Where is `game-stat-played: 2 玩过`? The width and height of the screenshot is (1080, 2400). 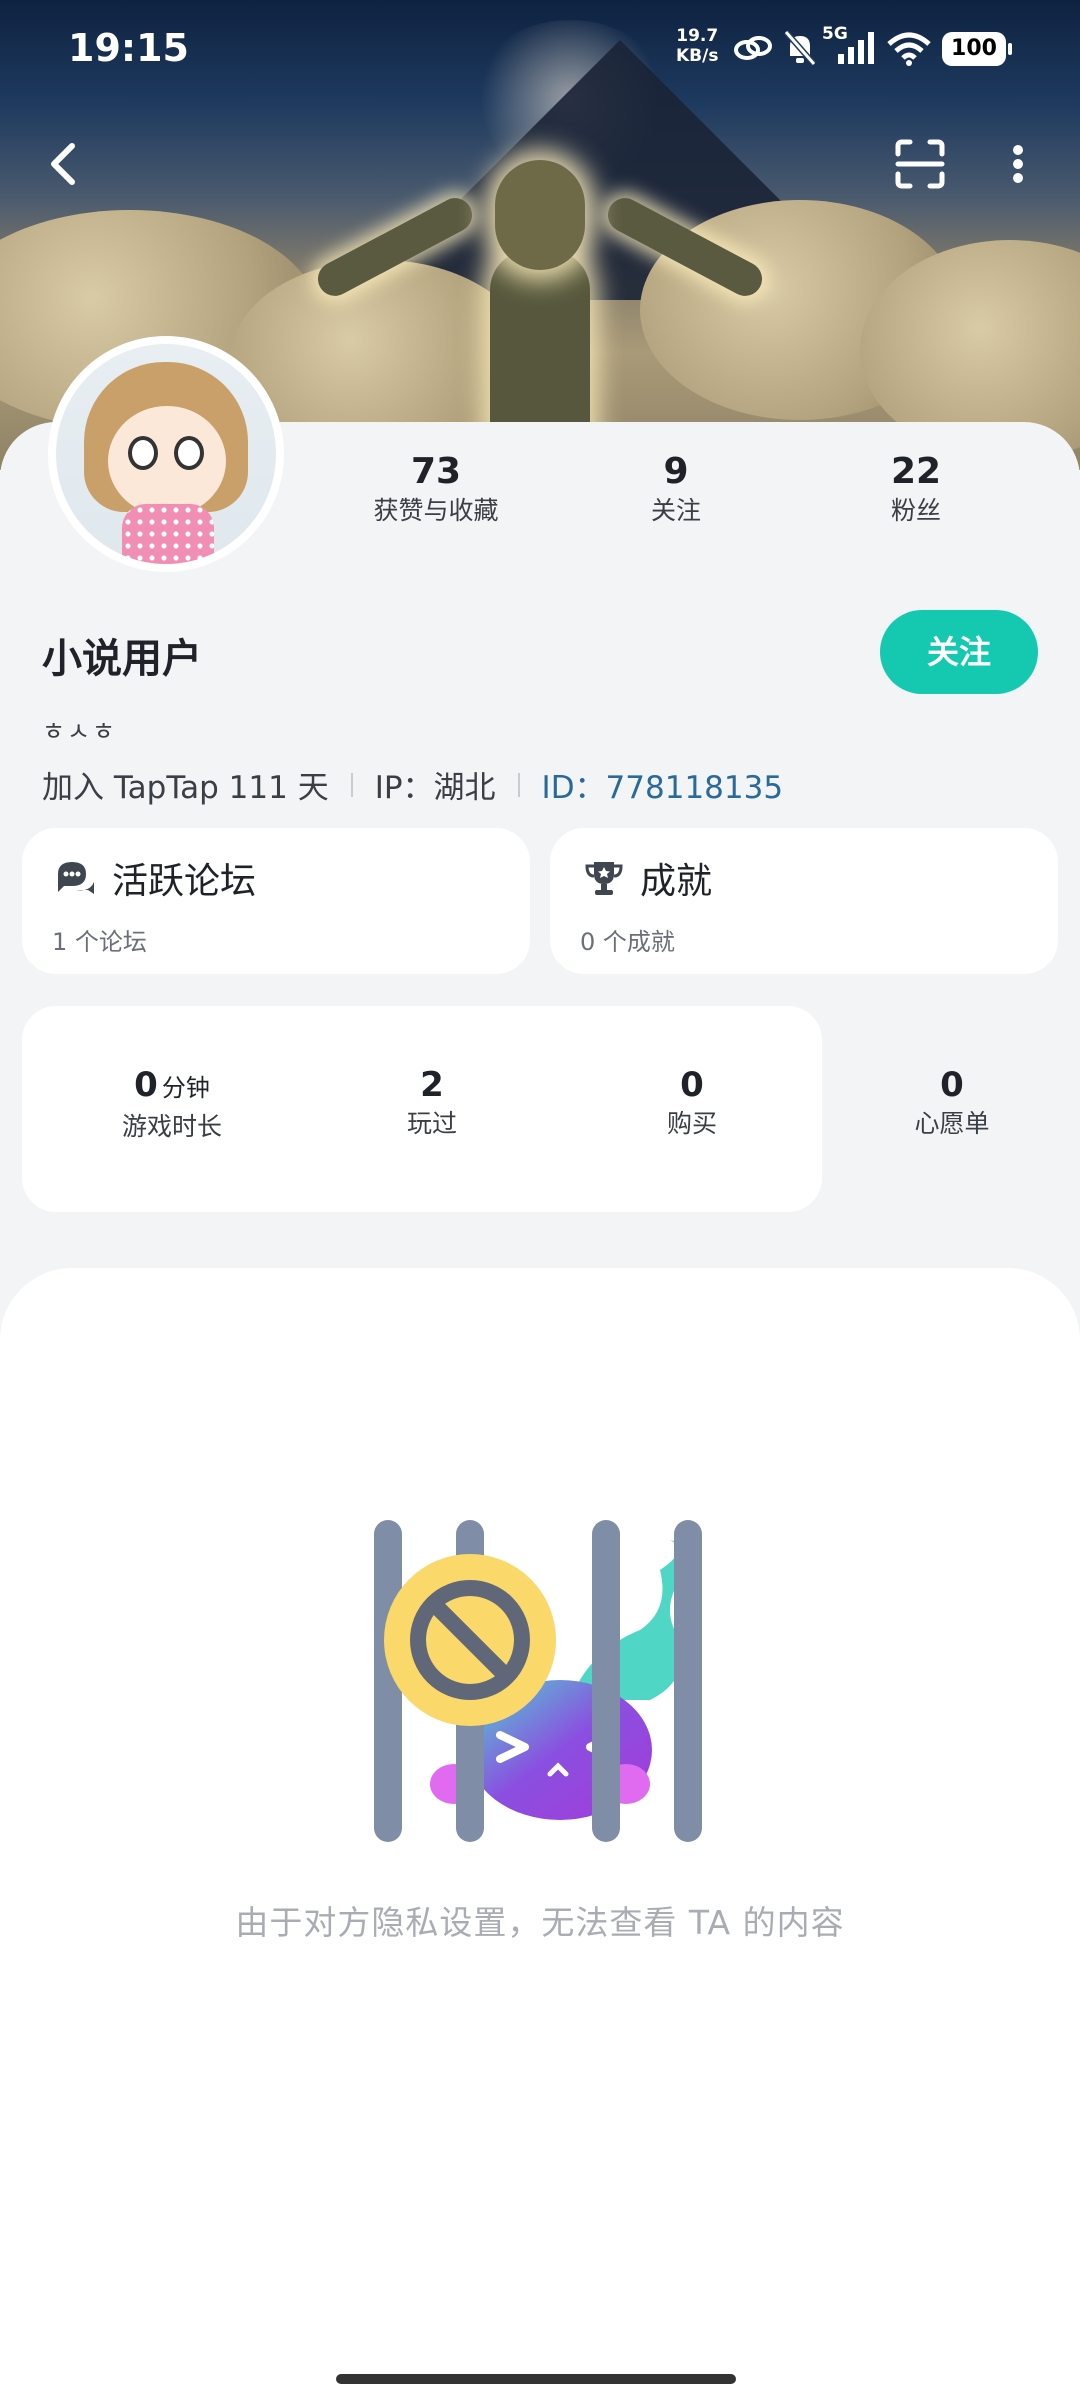 game-stat-played: 2 玩过 is located at coordinates (432, 1103).